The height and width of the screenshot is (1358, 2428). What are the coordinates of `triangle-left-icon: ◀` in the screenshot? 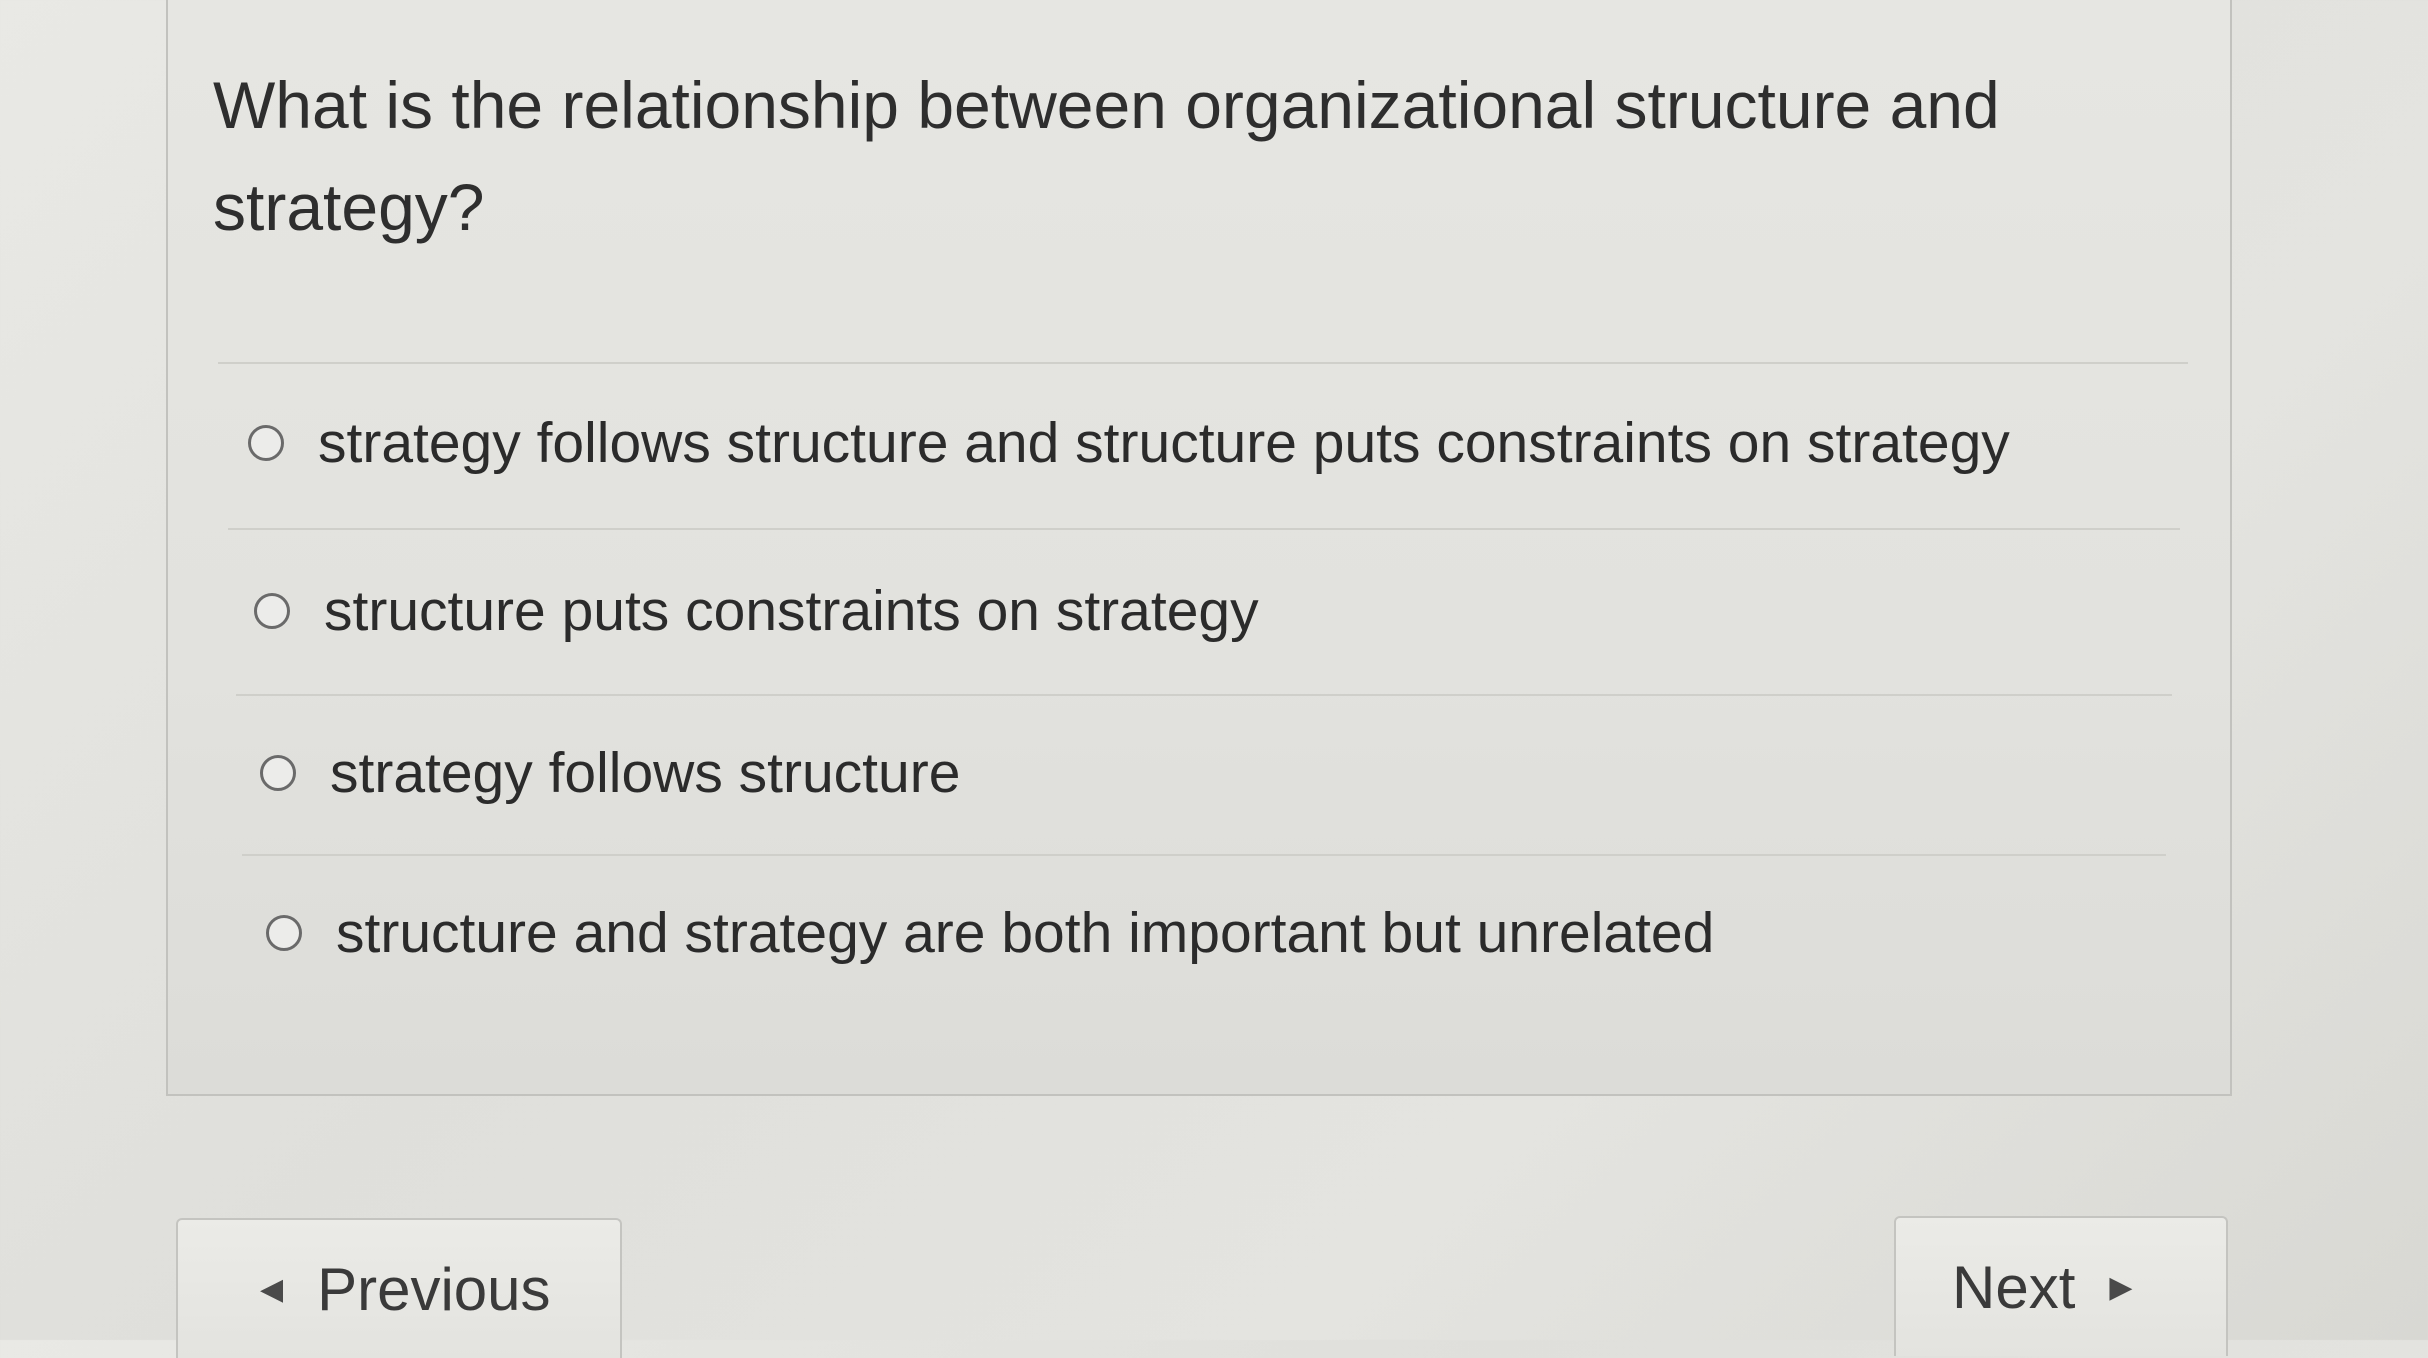 It's located at (272, 1289).